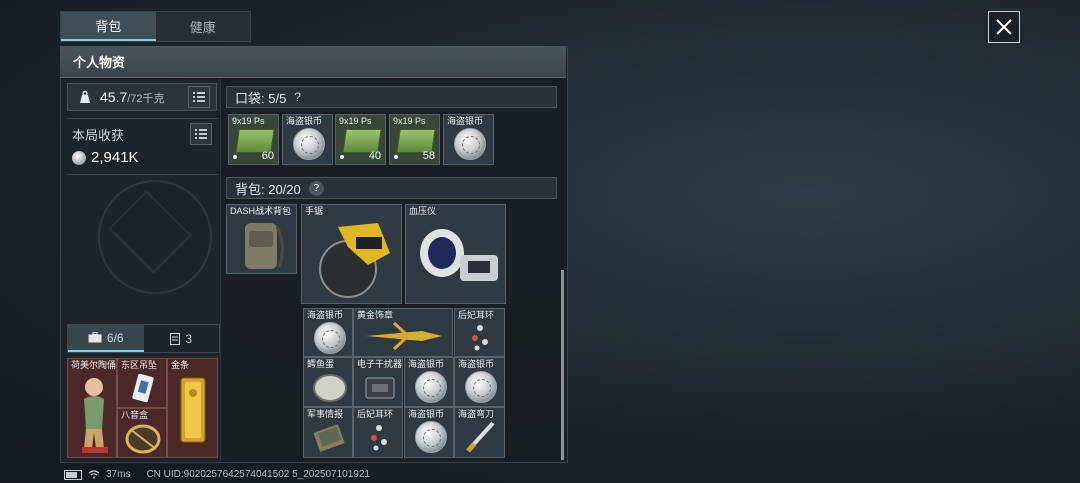  What do you see at coordinates (404, 336) in the screenshot?
I see `gold-emblem-icon` at bounding box center [404, 336].